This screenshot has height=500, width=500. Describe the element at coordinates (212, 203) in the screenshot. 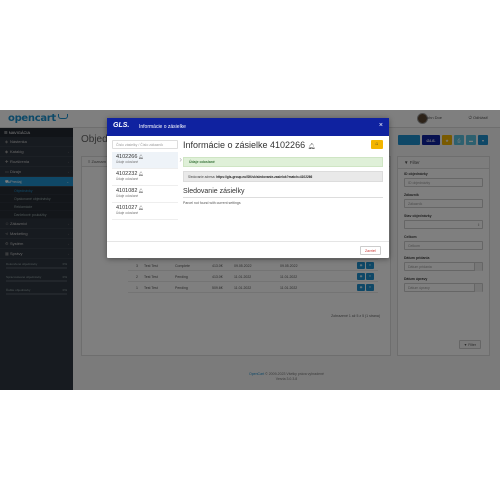

I see `tracking-message: Parcel not found with current settings` at that location.